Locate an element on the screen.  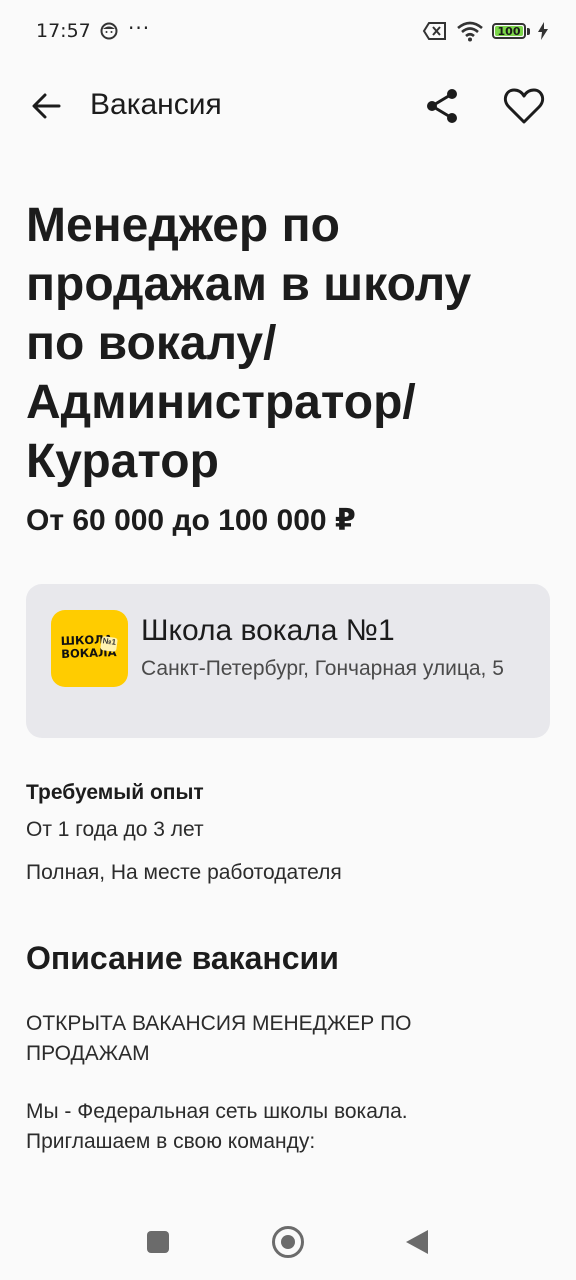
employment-schedule: Полная, На месте работодателя is located at coordinates (184, 872).